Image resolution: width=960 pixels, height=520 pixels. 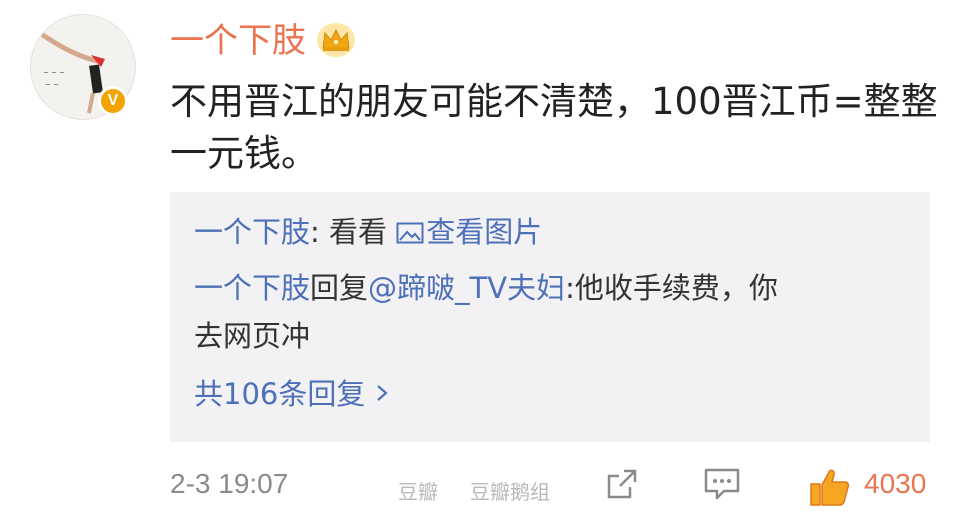 I want to click on like-count: 4030, so click(x=895, y=483).